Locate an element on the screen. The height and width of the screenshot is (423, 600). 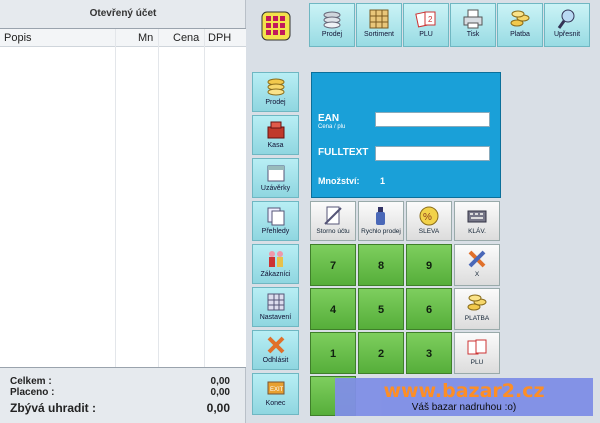
input-panel: EAN Cena / plu FULLTEXT Množství: 1 is located at coordinates (406, 135).